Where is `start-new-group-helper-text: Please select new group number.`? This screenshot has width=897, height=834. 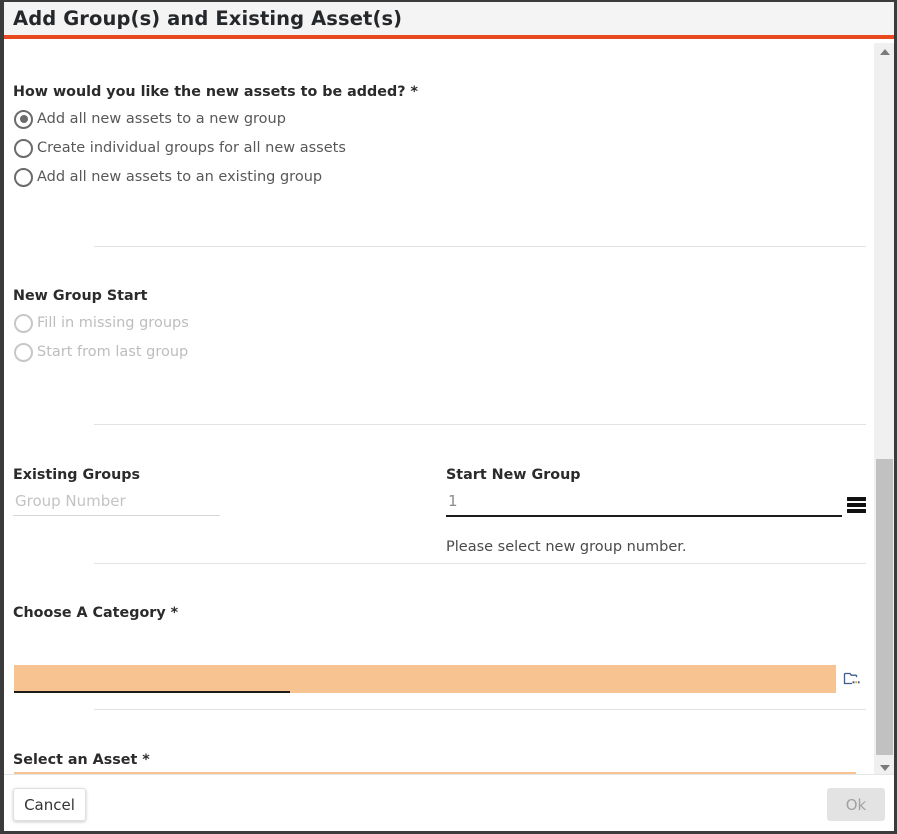 start-new-group-helper-text: Please select new group number. is located at coordinates (566, 547).